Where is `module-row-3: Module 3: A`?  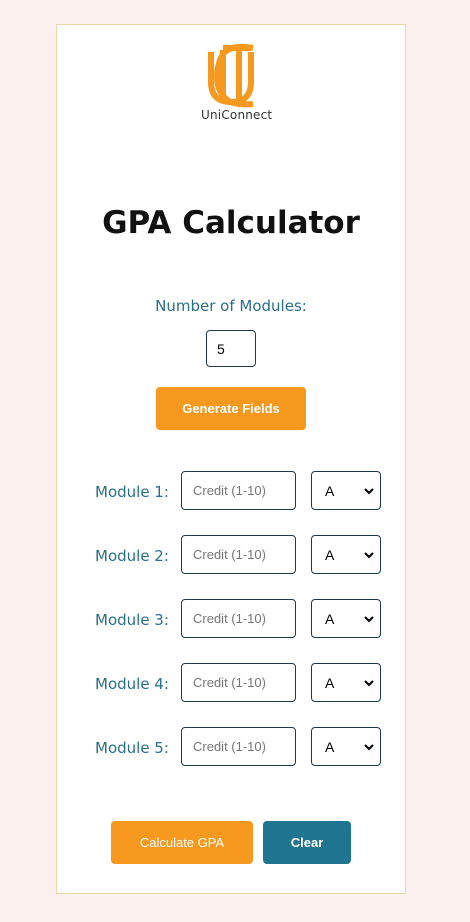 module-row-3: Module 3: A is located at coordinates (231, 619).